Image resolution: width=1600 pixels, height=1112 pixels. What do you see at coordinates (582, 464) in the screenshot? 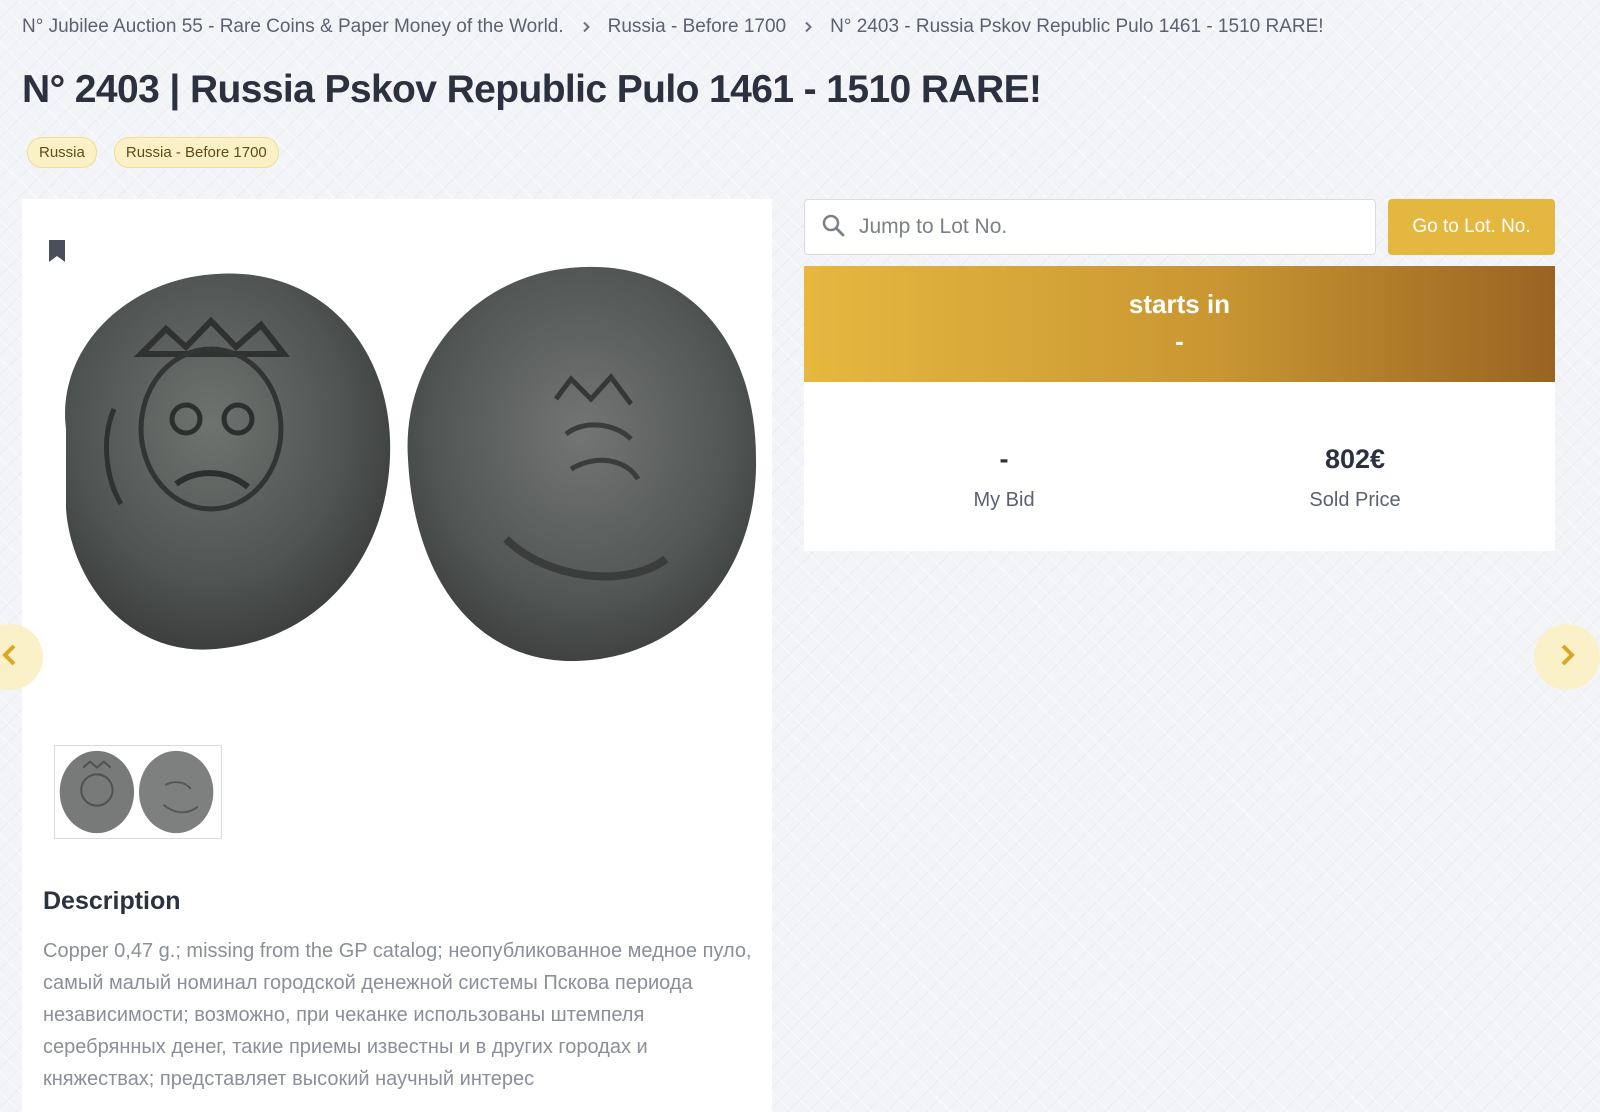
I see `coin-reverse` at bounding box center [582, 464].